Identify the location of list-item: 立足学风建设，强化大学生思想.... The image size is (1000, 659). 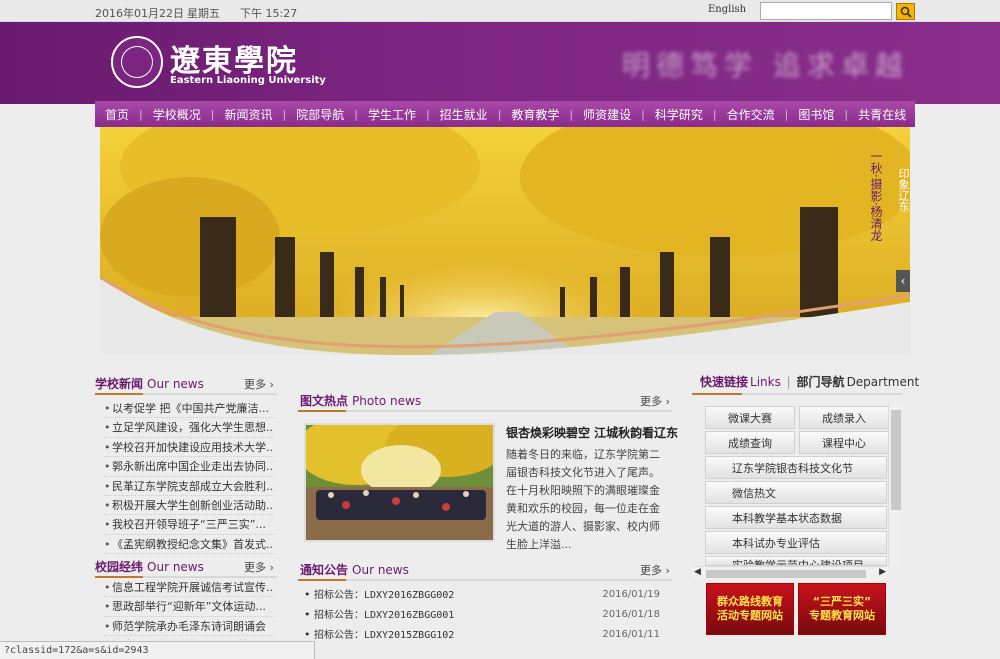
(189, 428).